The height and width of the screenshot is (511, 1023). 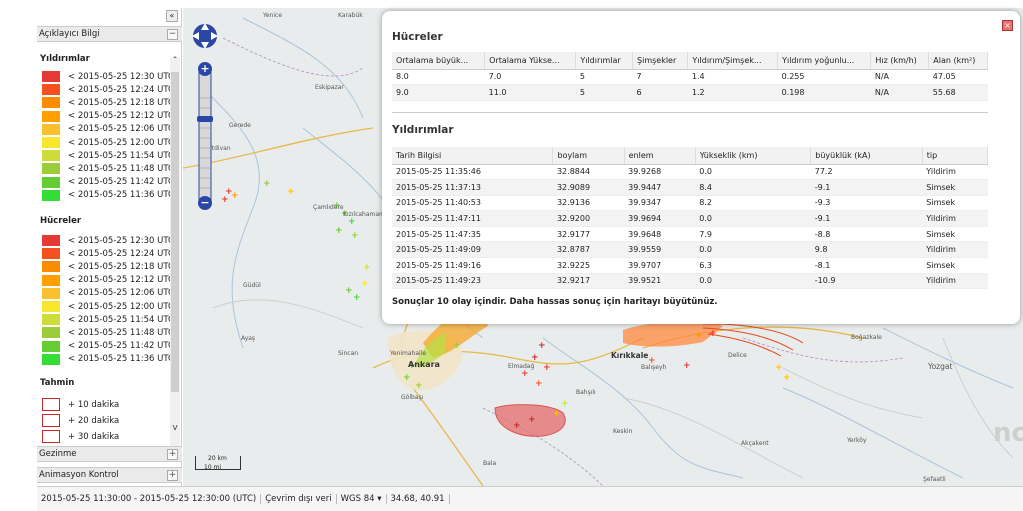 I want to click on cells-legend-item: < 2015-05-25 12:12 UTC, so click(x=108, y=280).